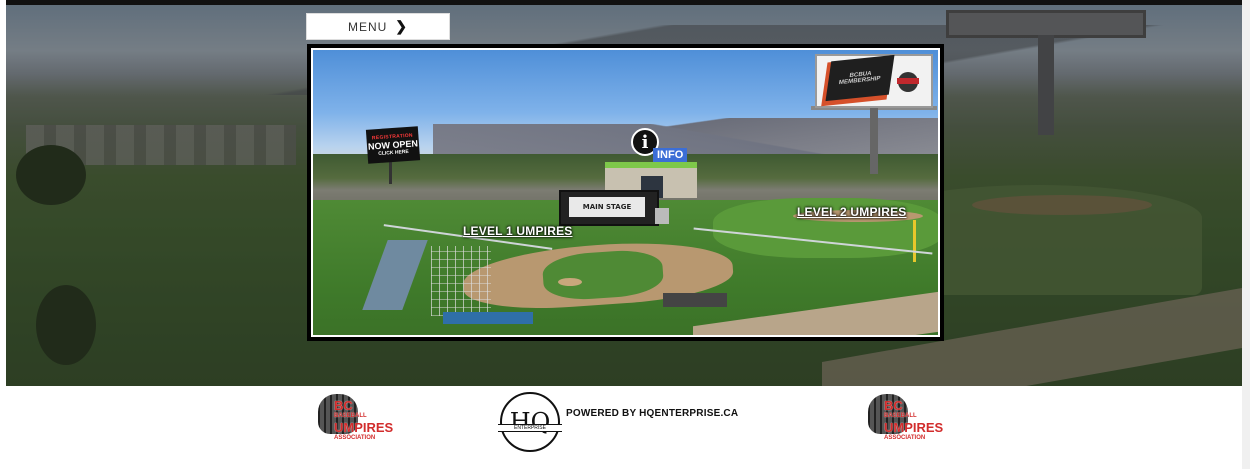 This screenshot has height=469, width=1250. I want to click on powered-by-link: POWERED BY HQENTERPRISE.CA, so click(652, 413).